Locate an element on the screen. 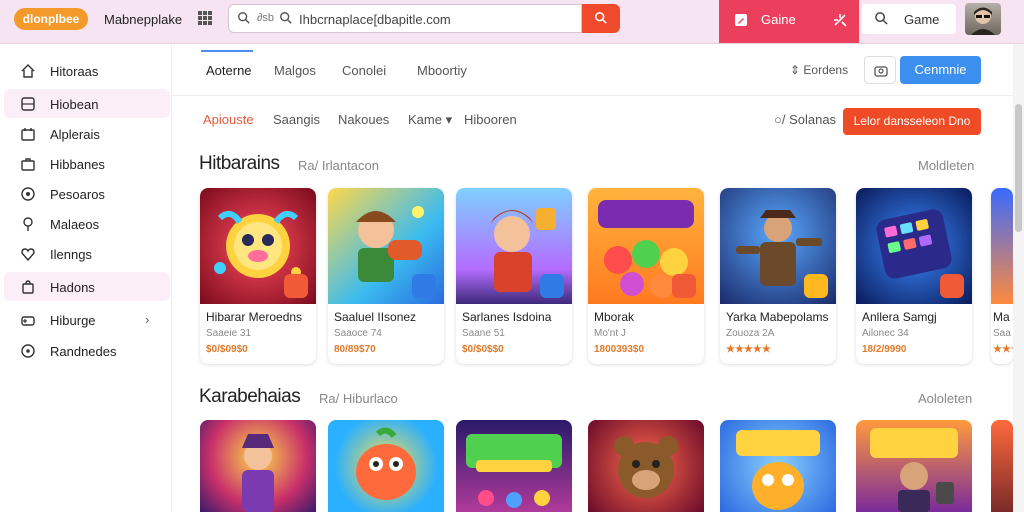 This screenshot has width=1024, height=512. game-card: Anllera Samgj Ailonec 34 18/2/9990 is located at coordinates (914, 276).